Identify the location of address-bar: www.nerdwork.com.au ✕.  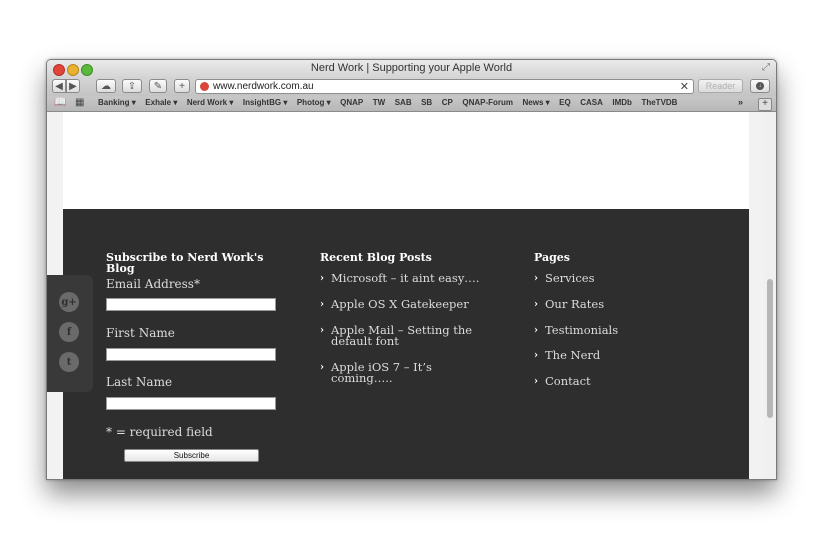
(444, 86).